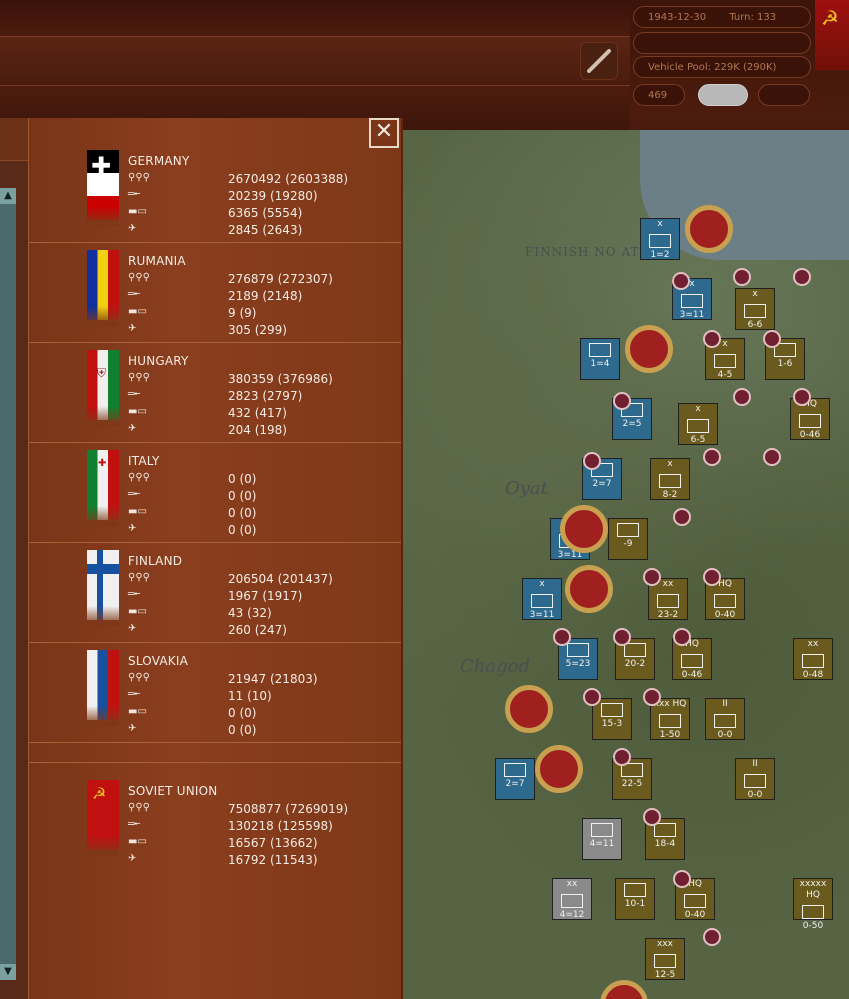 This screenshot has width=849, height=999. Describe the element at coordinates (722, 17) in the screenshot. I see `date-turn-display: 1943-12-30 Turn: 133` at that location.